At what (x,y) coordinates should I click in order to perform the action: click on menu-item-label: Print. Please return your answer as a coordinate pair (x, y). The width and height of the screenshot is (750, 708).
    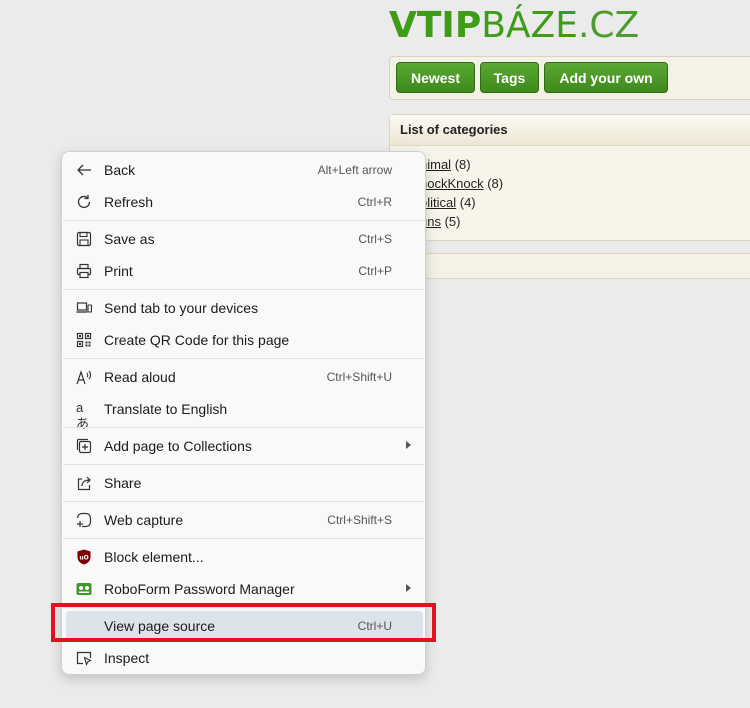
    Looking at the image, I should click on (118, 271).